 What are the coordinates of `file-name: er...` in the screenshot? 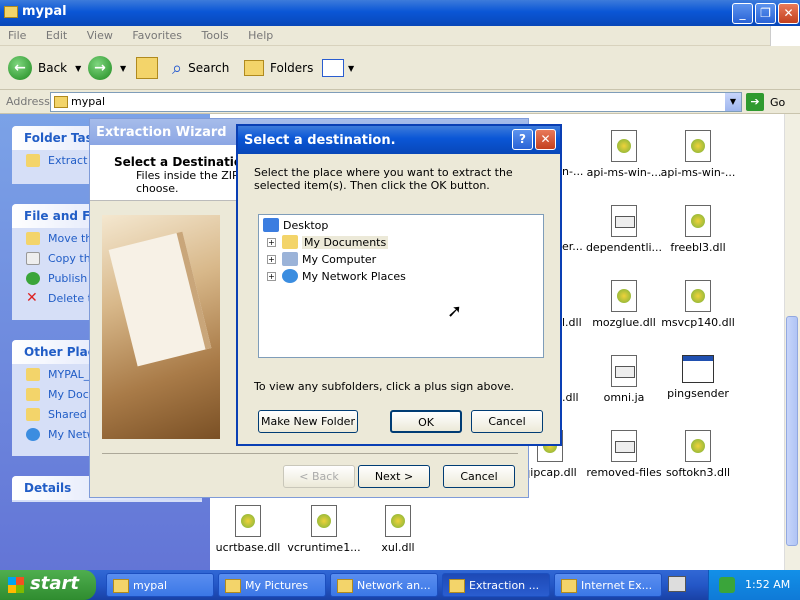 It's located at (572, 246).